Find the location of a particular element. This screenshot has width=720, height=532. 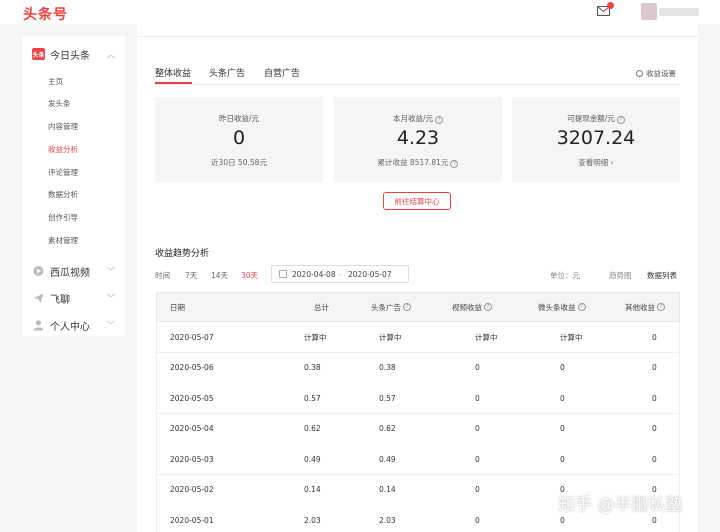

section-title: 收益趋势分析 is located at coordinates (182, 254).